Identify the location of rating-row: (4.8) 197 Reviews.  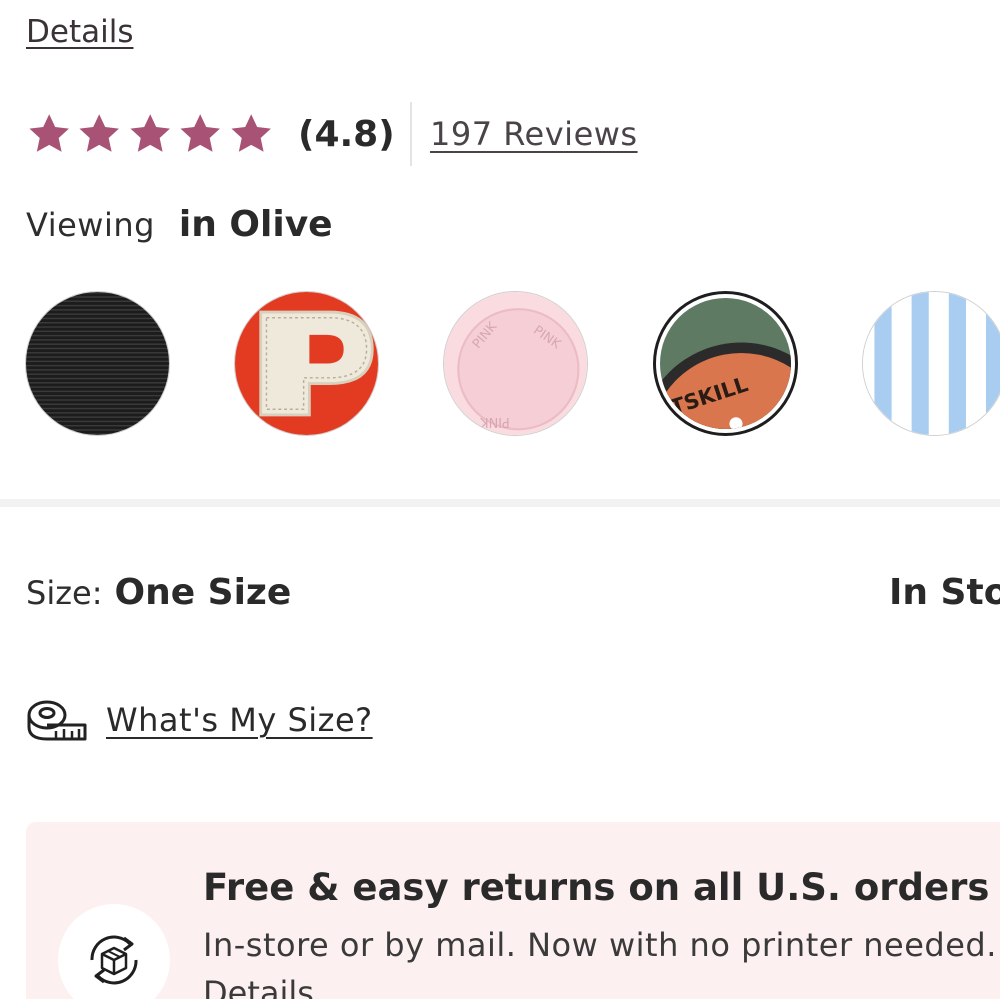
(332, 134).